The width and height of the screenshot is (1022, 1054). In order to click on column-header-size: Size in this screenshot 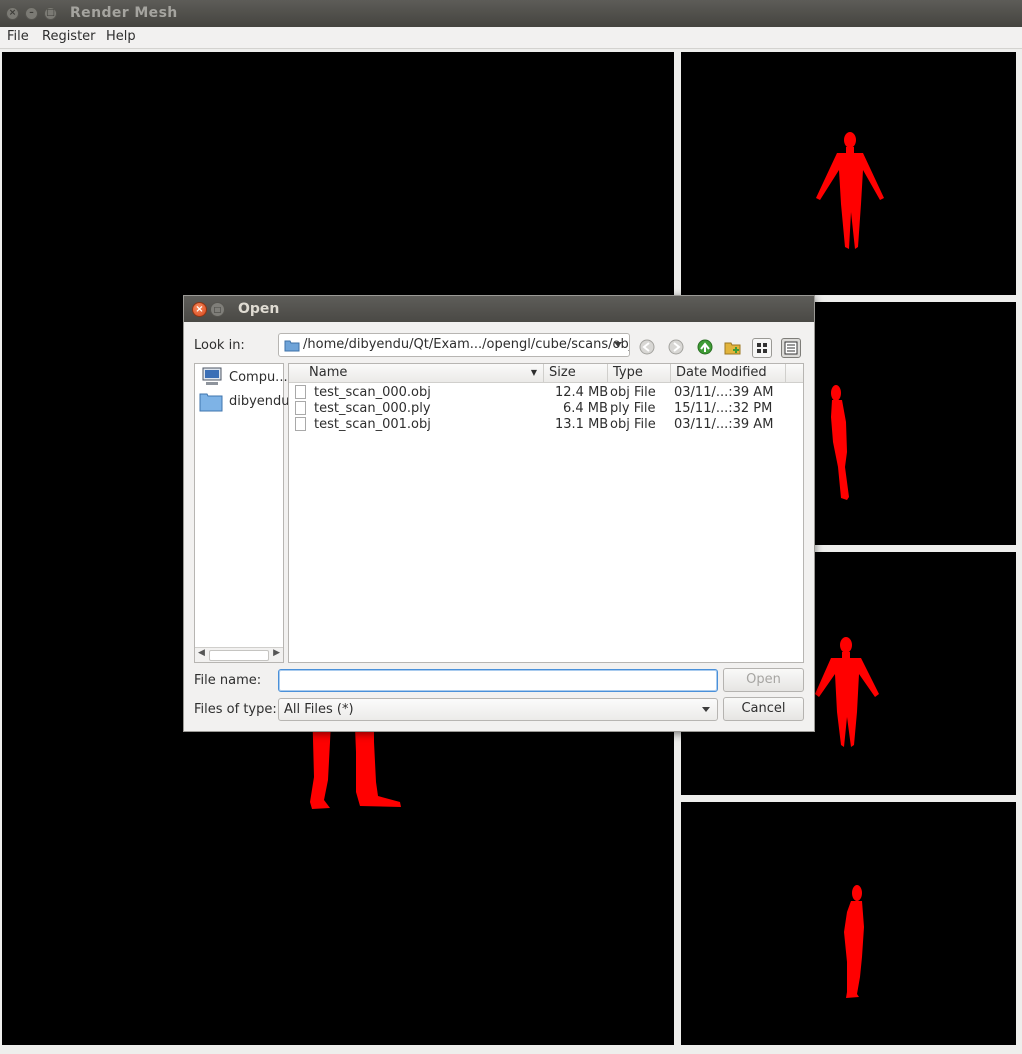, I will do `click(576, 373)`.